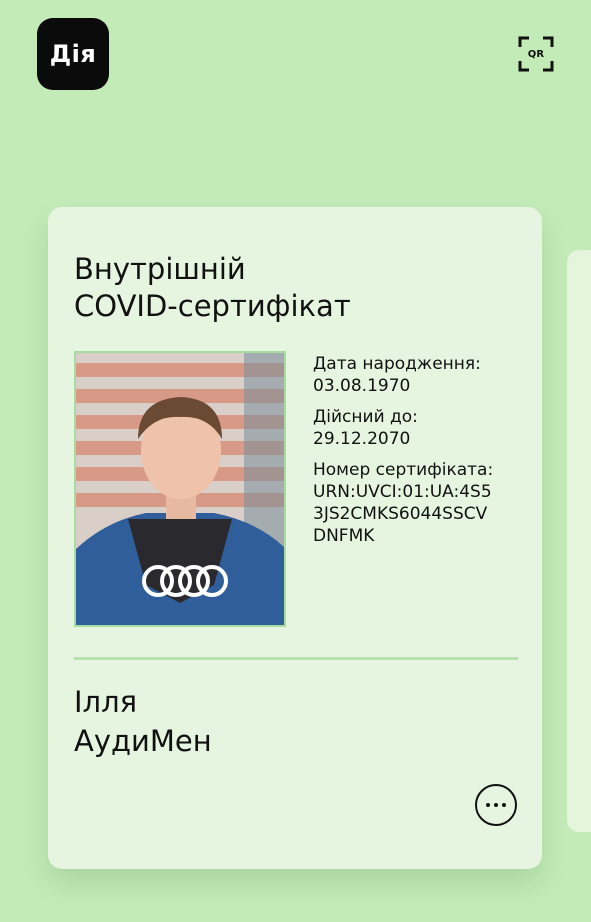 The image size is (591, 922). Describe the element at coordinates (402, 492) in the screenshot. I see `certificate-number-line: URN:UVCI:01:UA:4S5` at that location.